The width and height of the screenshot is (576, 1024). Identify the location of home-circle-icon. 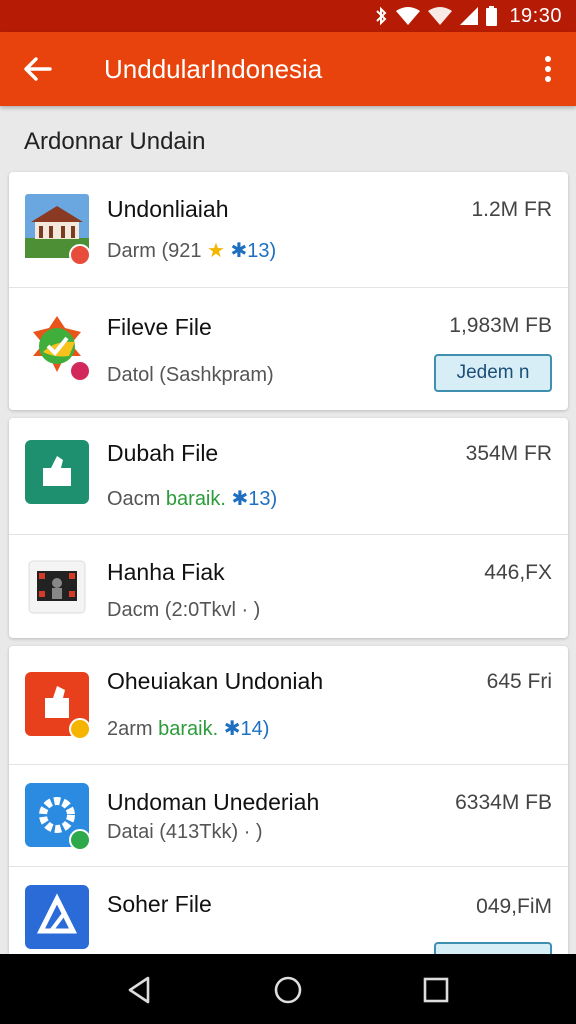
(288, 990).